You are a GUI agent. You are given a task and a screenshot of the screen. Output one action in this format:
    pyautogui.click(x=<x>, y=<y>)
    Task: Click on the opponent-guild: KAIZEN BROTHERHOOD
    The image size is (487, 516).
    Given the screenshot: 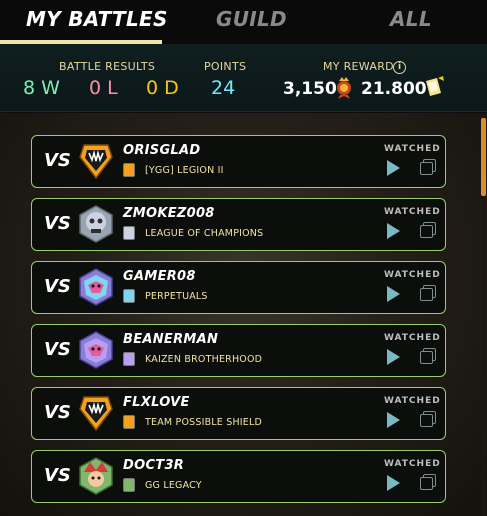 What is the action you would take?
    pyautogui.click(x=204, y=359)
    